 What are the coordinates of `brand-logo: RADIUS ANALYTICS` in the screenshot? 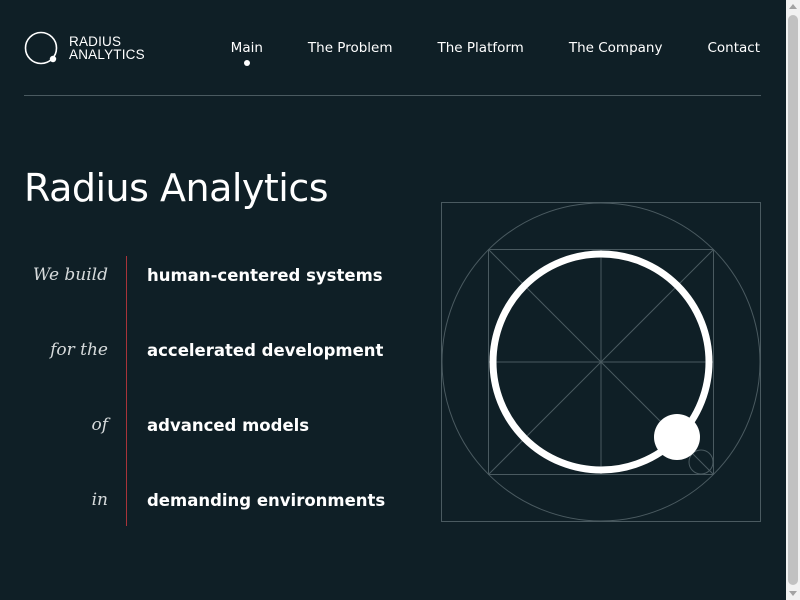 It's located at (84, 48).